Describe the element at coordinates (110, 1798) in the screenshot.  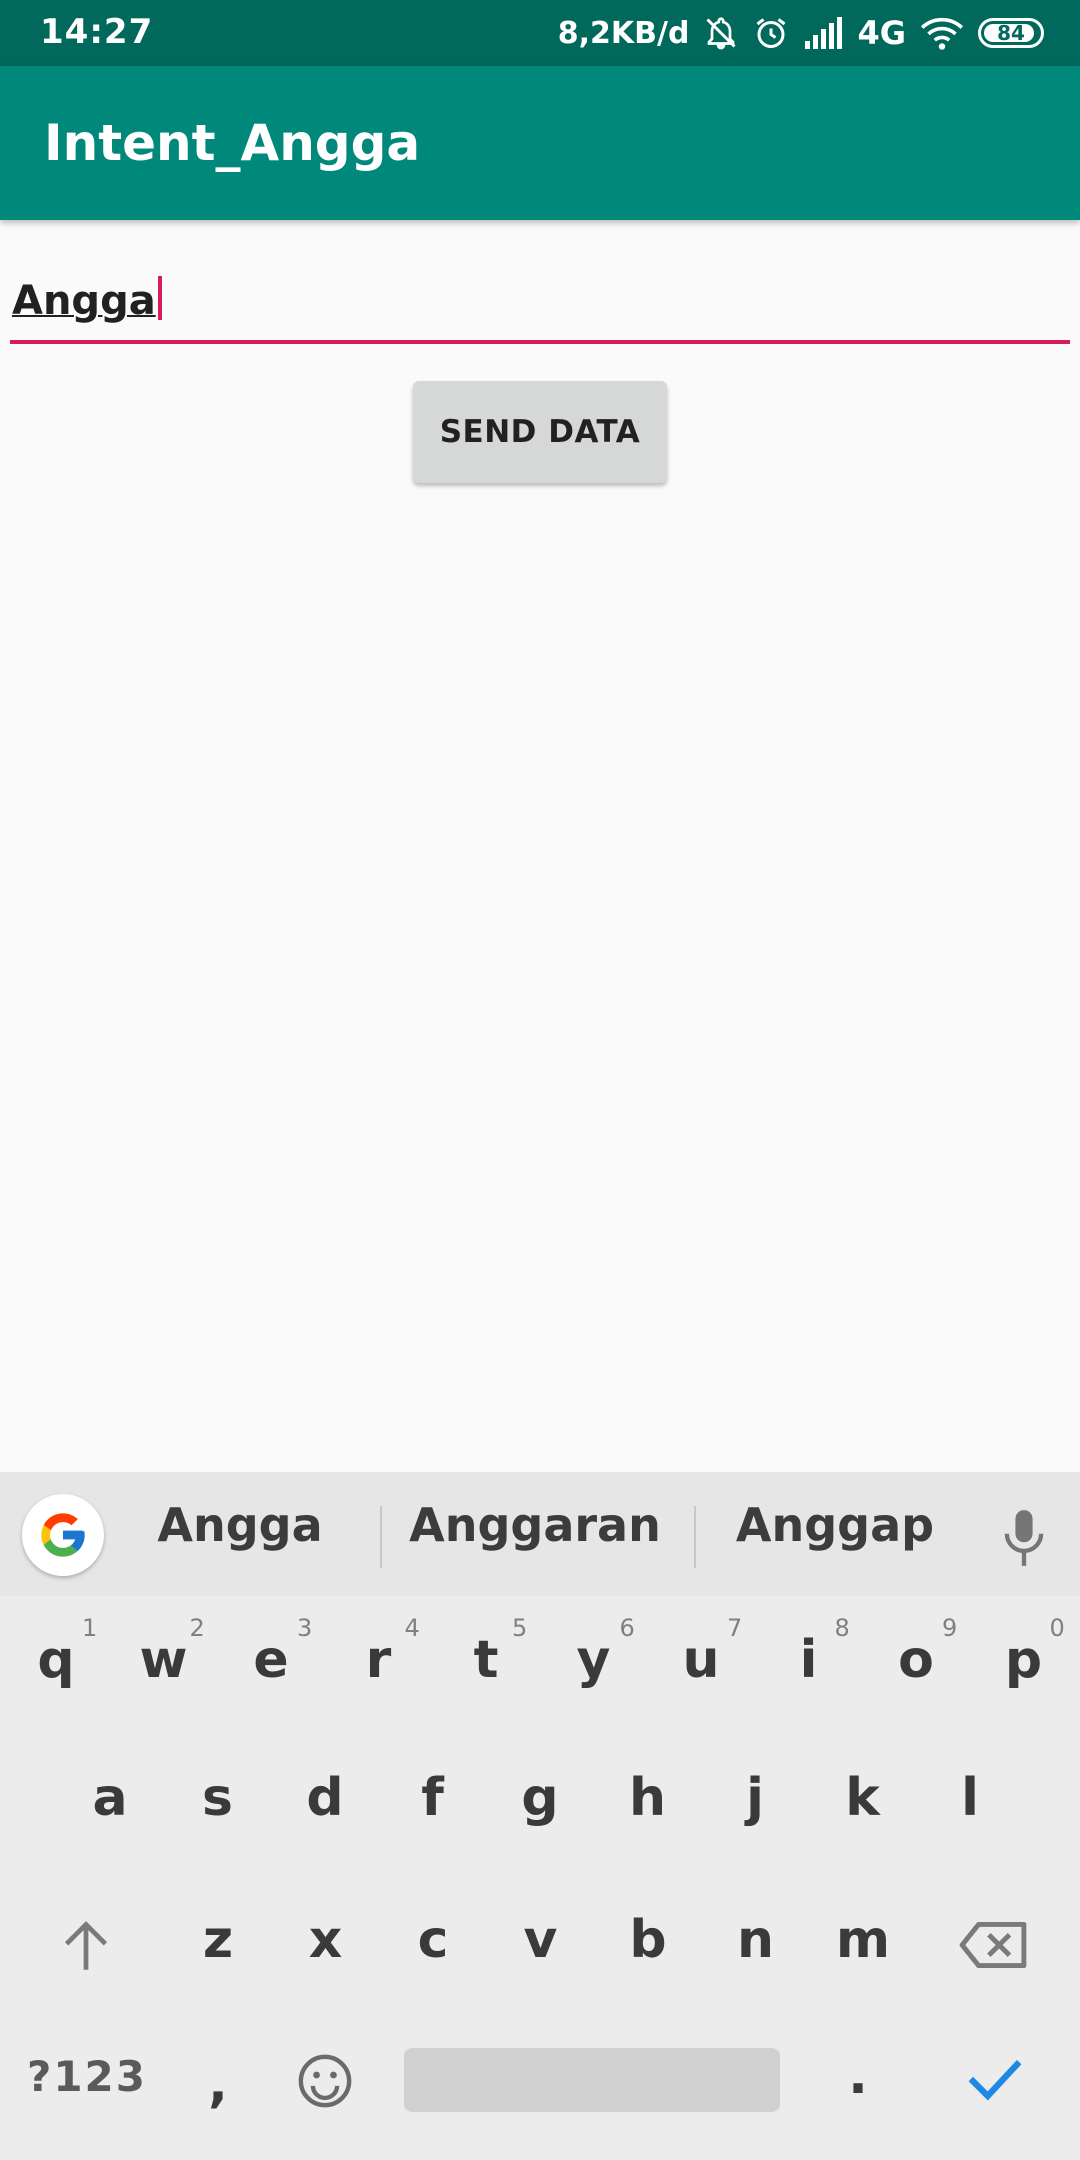
I see `key-a: a` at that location.